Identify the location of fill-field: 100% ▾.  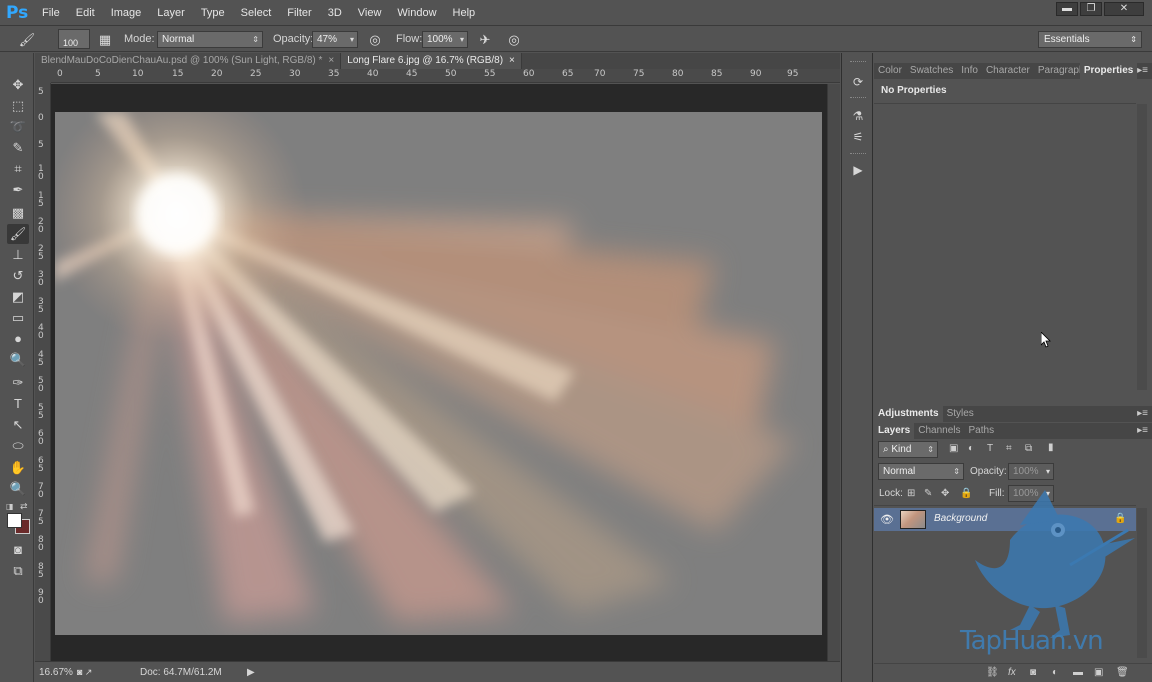
(1031, 493).